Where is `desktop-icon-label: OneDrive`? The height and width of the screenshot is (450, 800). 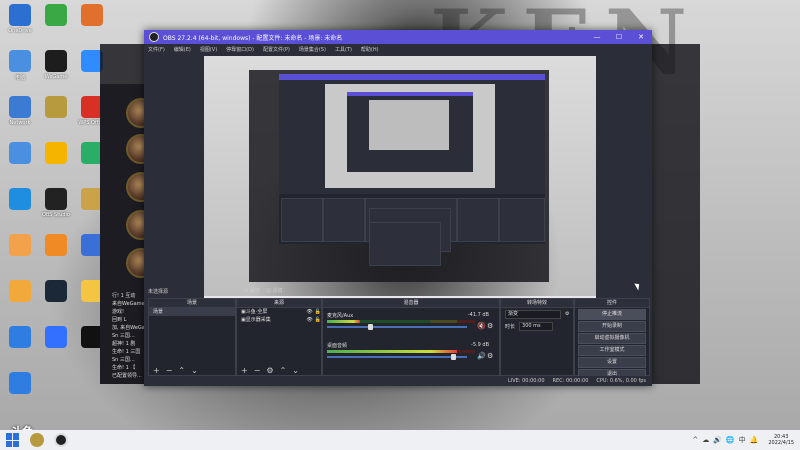
desktop-icon-label: OneDrive is located at coordinates (20, 31).